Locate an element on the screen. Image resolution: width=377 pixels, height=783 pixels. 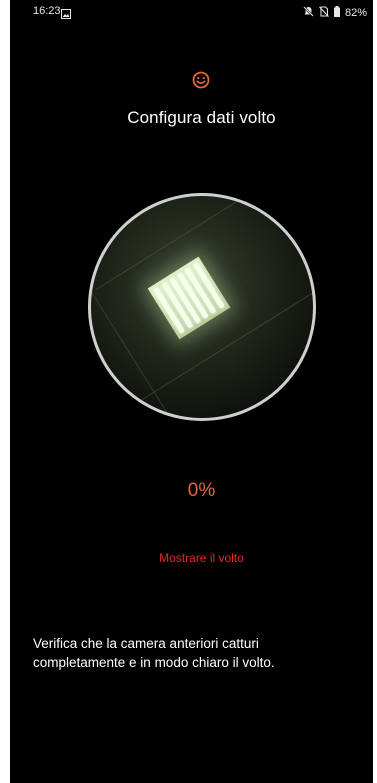
ceiling-light is located at coordinates (189, 298).